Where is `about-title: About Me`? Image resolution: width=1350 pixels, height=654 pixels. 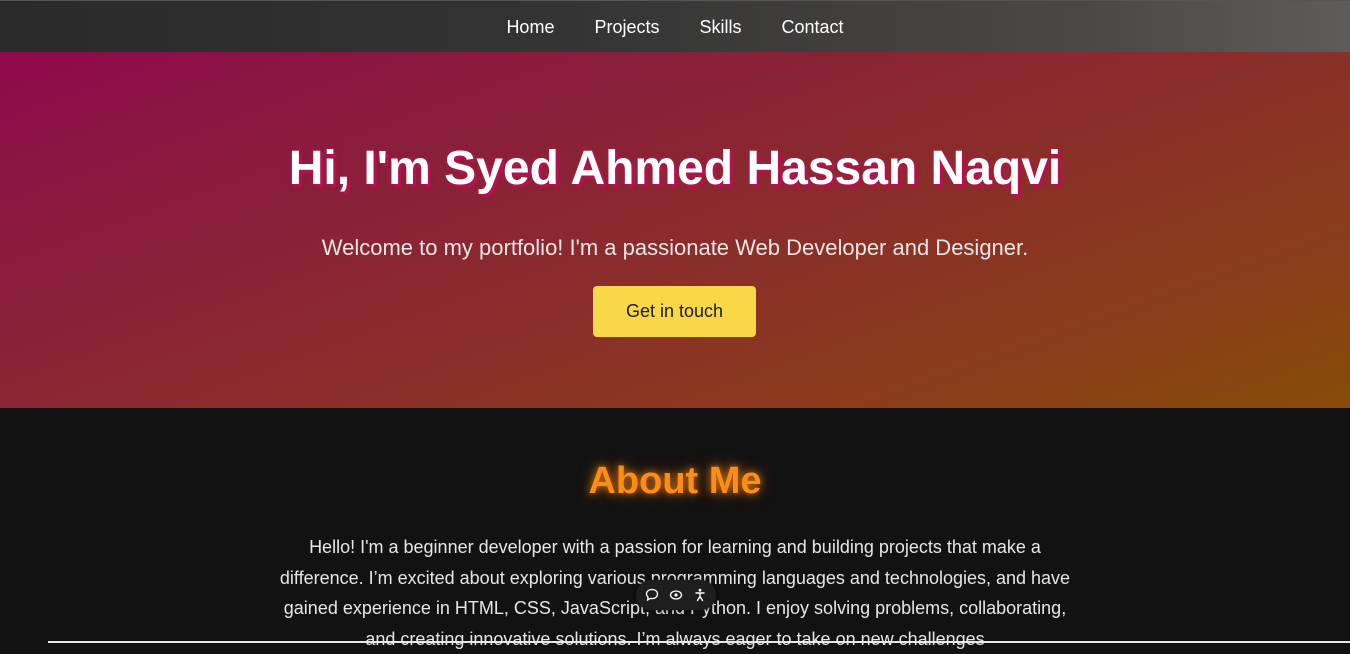 about-title: About Me is located at coordinates (675, 481).